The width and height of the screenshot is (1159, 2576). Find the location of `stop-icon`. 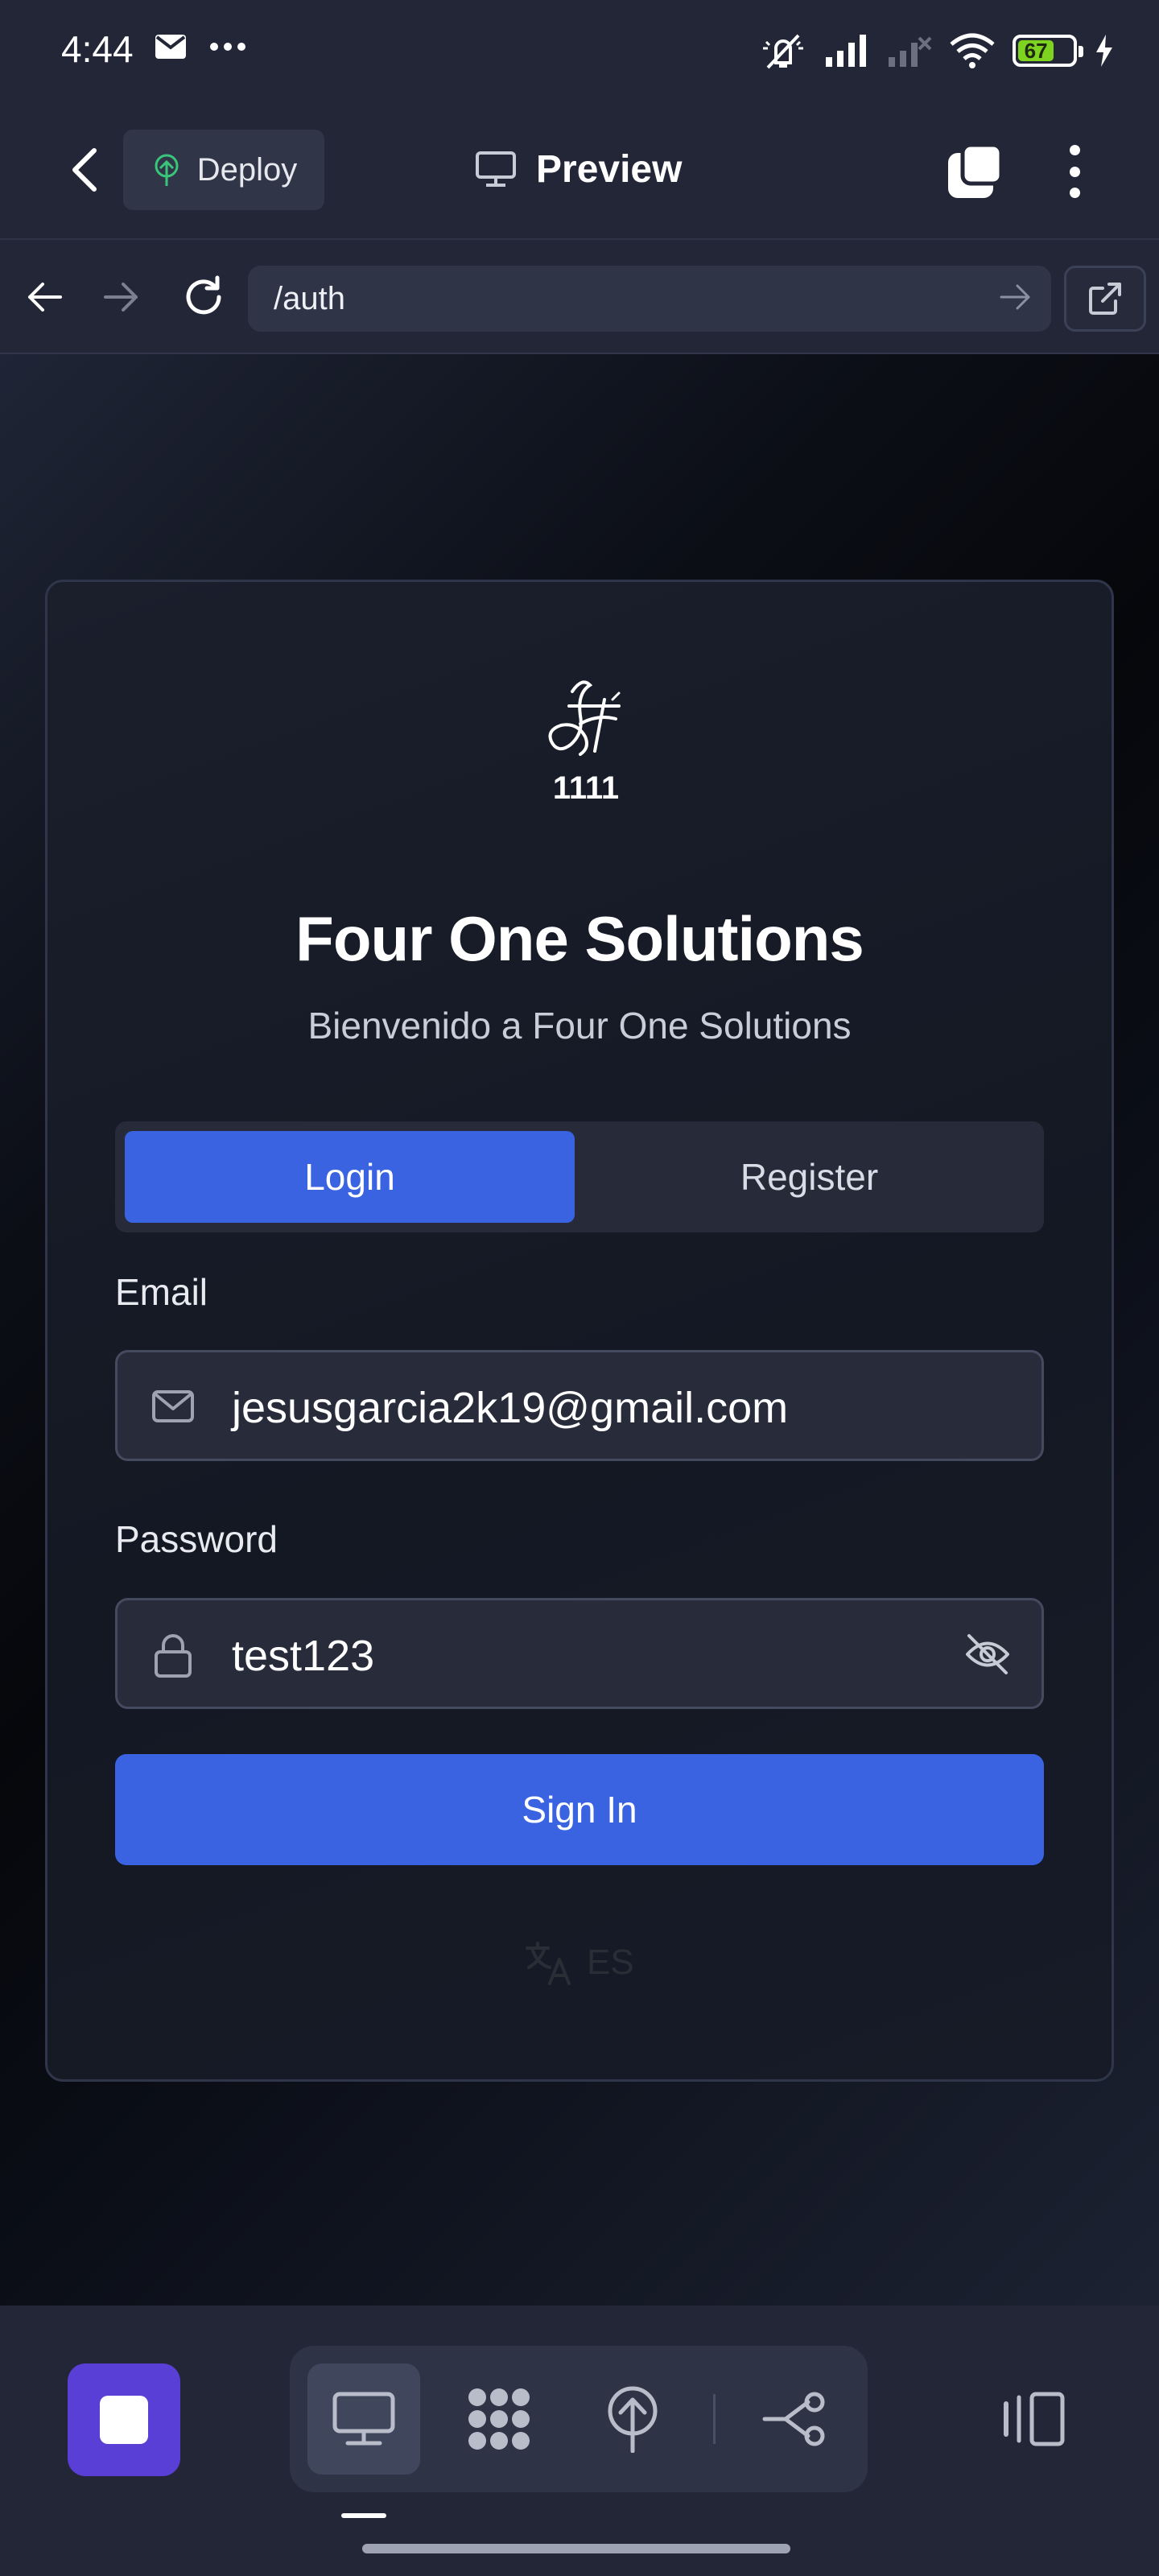

stop-icon is located at coordinates (124, 2420).